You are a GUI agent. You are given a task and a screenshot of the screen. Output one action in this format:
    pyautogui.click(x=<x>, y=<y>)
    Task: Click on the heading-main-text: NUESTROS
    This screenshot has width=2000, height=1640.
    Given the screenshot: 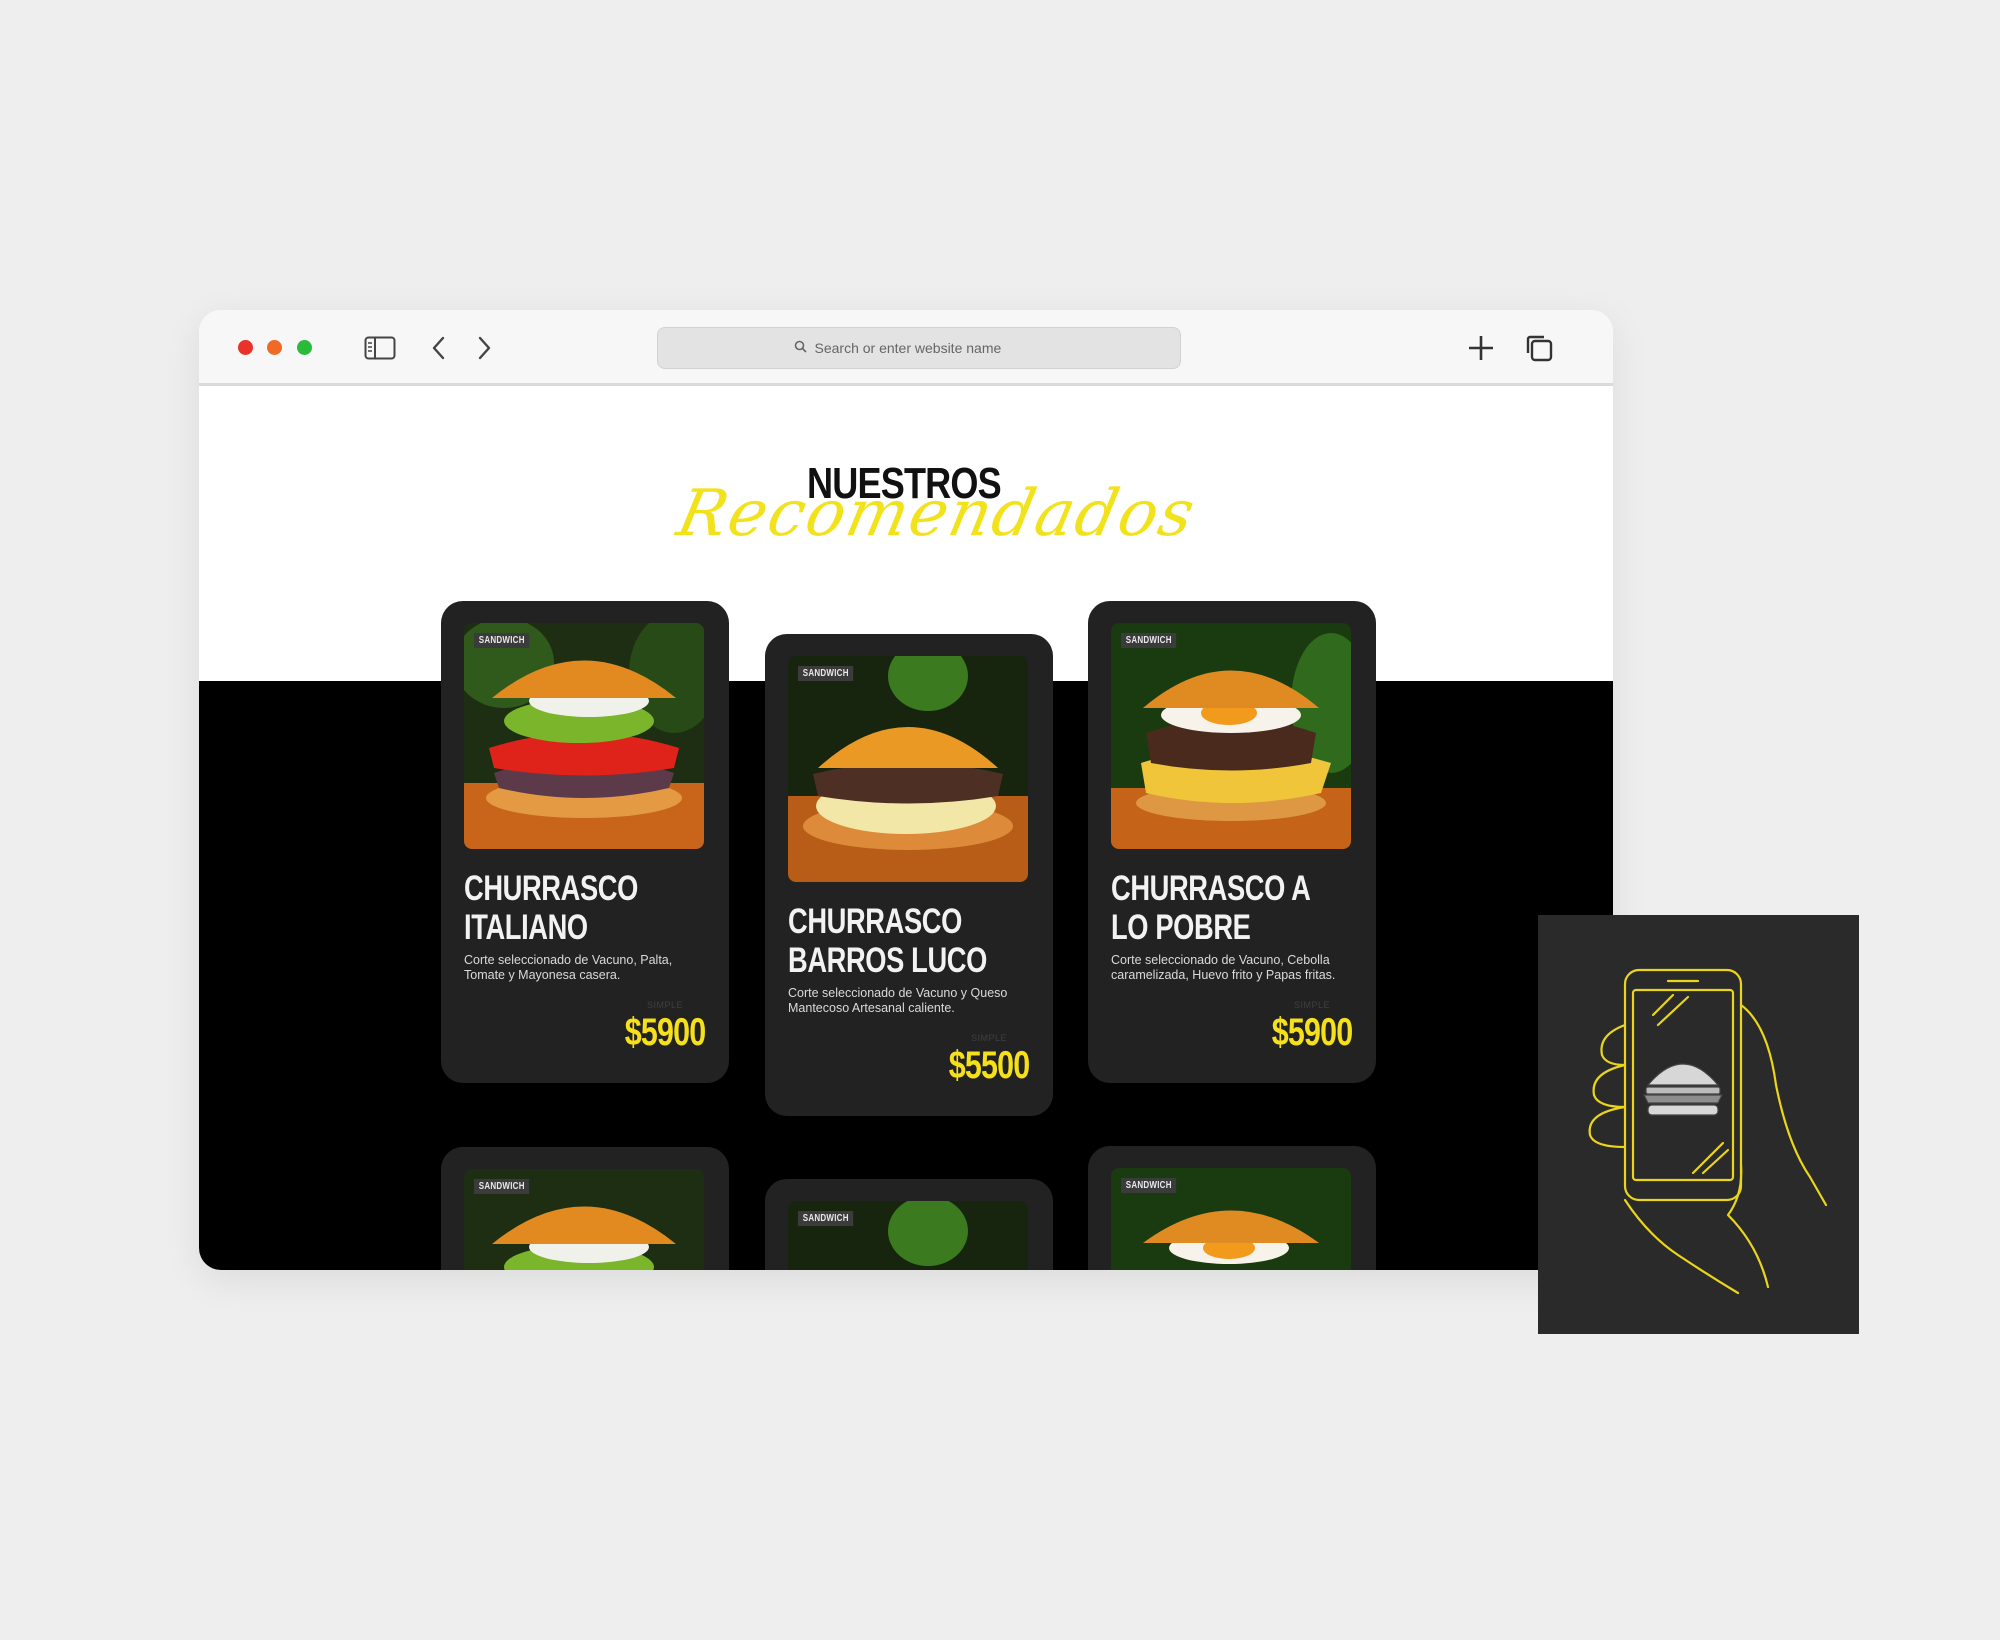 What is the action you would take?
    pyautogui.click(x=904, y=483)
    